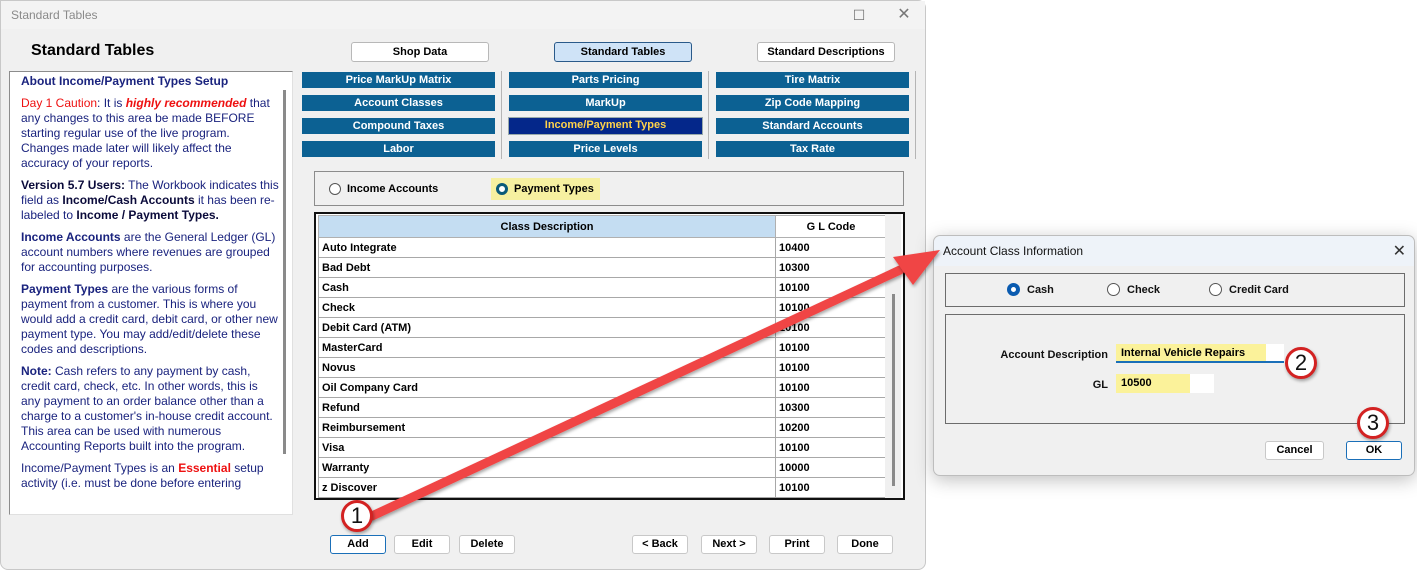 The height and width of the screenshot is (572, 1417). What do you see at coordinates (125, 81) in the screenshot?
I see `help-heading: About Income/Payment Types Setup` at bounding box center [125, 81].